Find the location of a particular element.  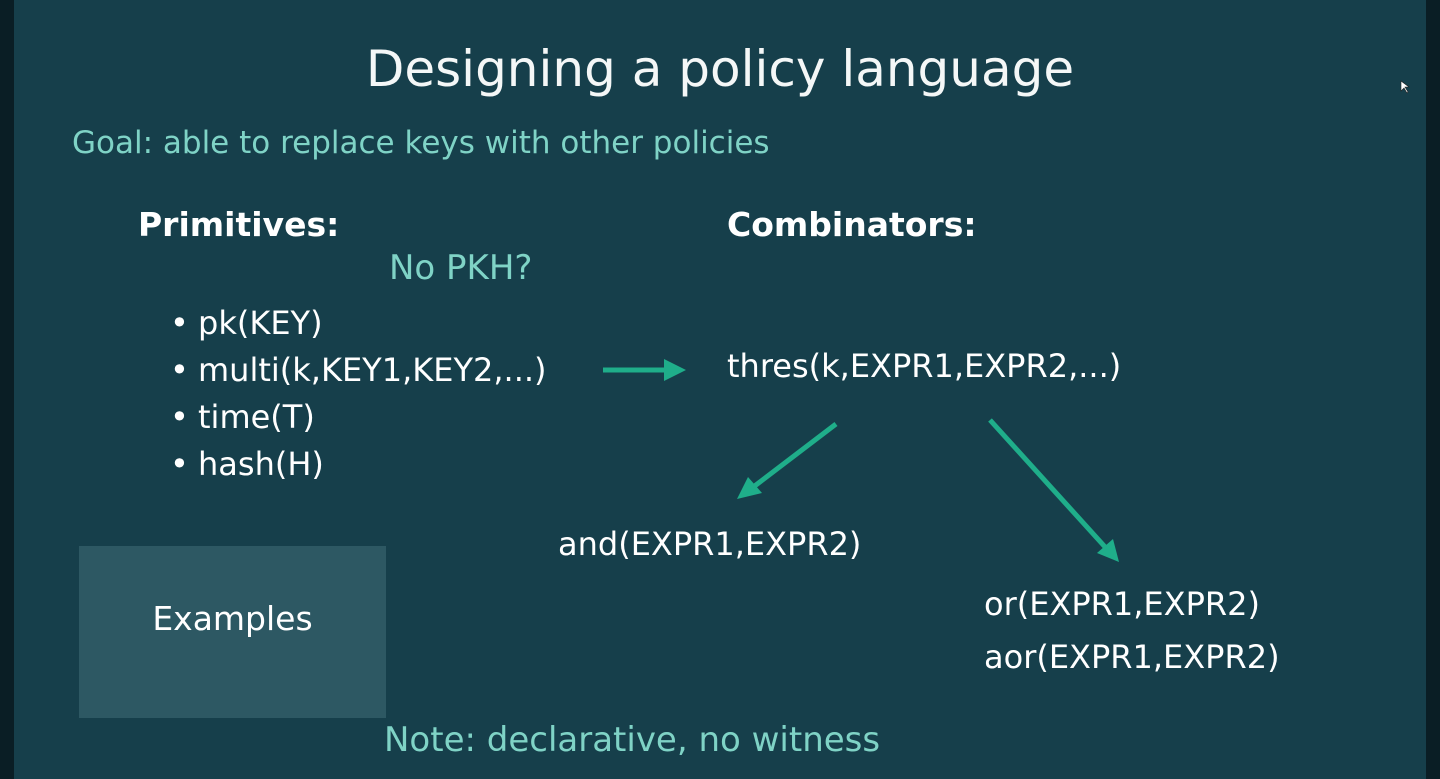

cursor-icon is located at coordinates (1405, 87).